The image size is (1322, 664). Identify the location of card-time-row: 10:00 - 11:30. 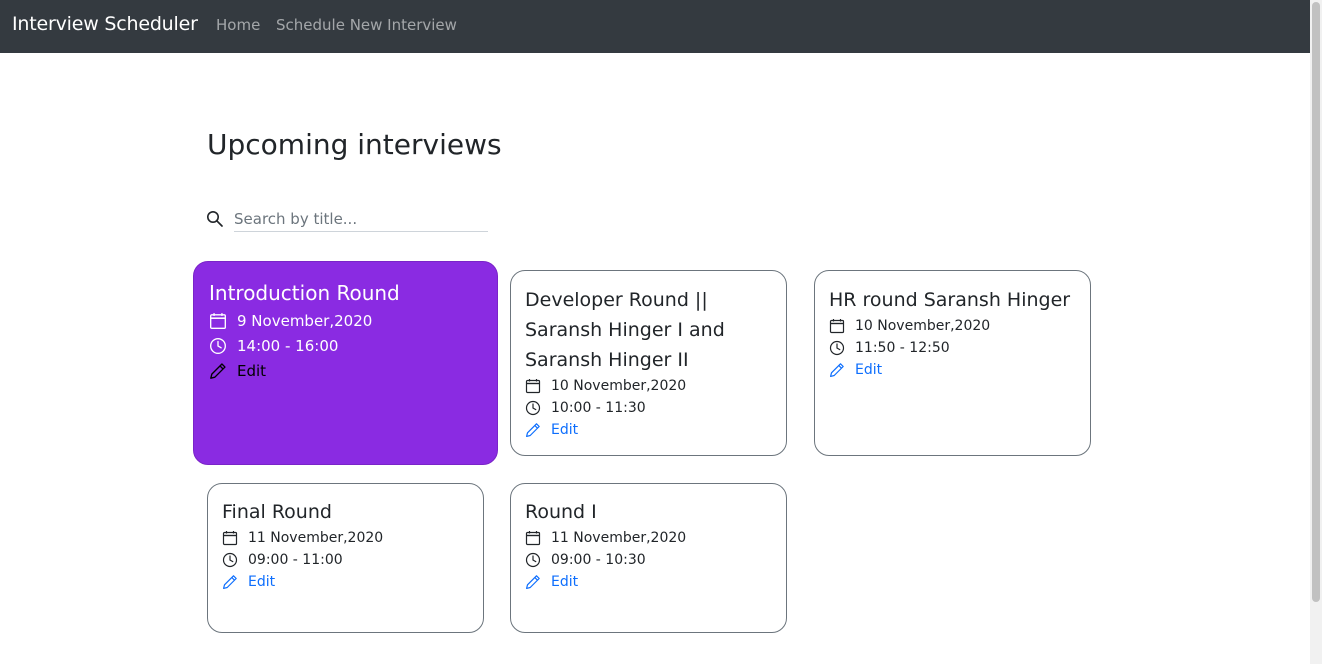
(648, 408).